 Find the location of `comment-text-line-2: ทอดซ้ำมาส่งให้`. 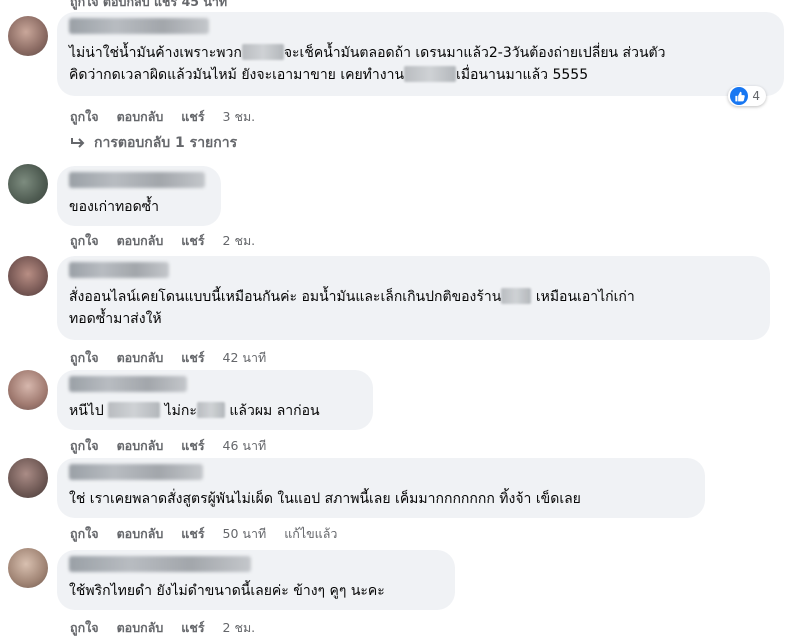

comment-text-line-2: ทอดซ้ำมาส่งให้ is located at coordinates (115, 319).